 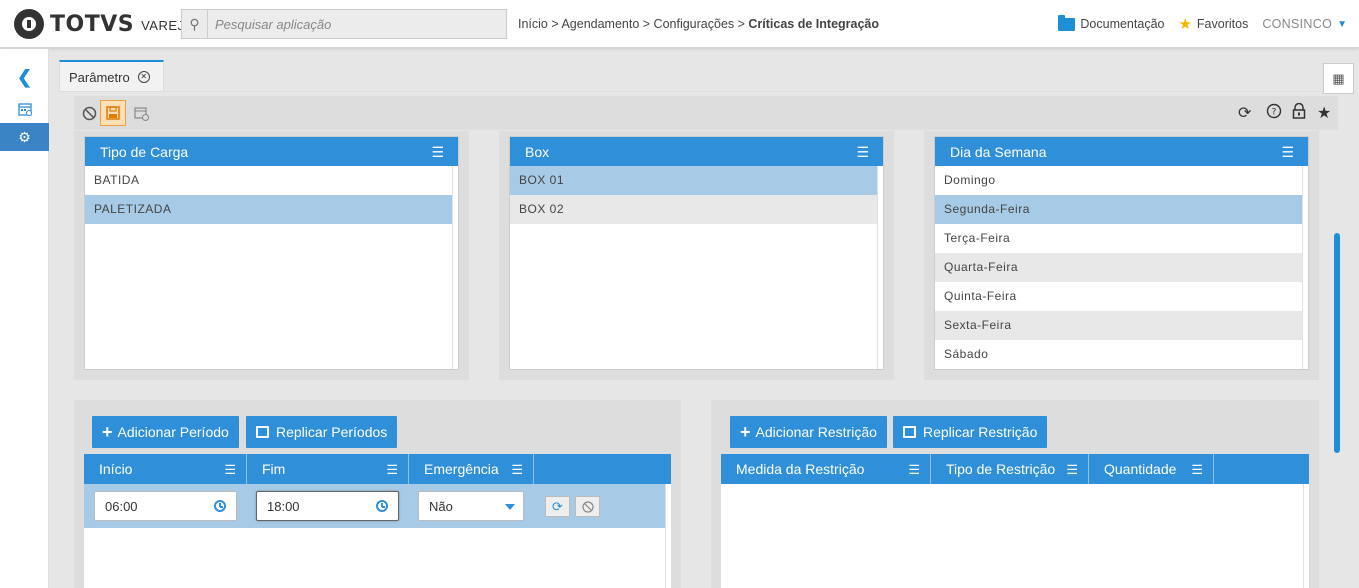 What do you see at coordinates (165, 432) in the screenshot?
I see `add-period-button: + Adicionar Período` at bounding box center [165, 432].